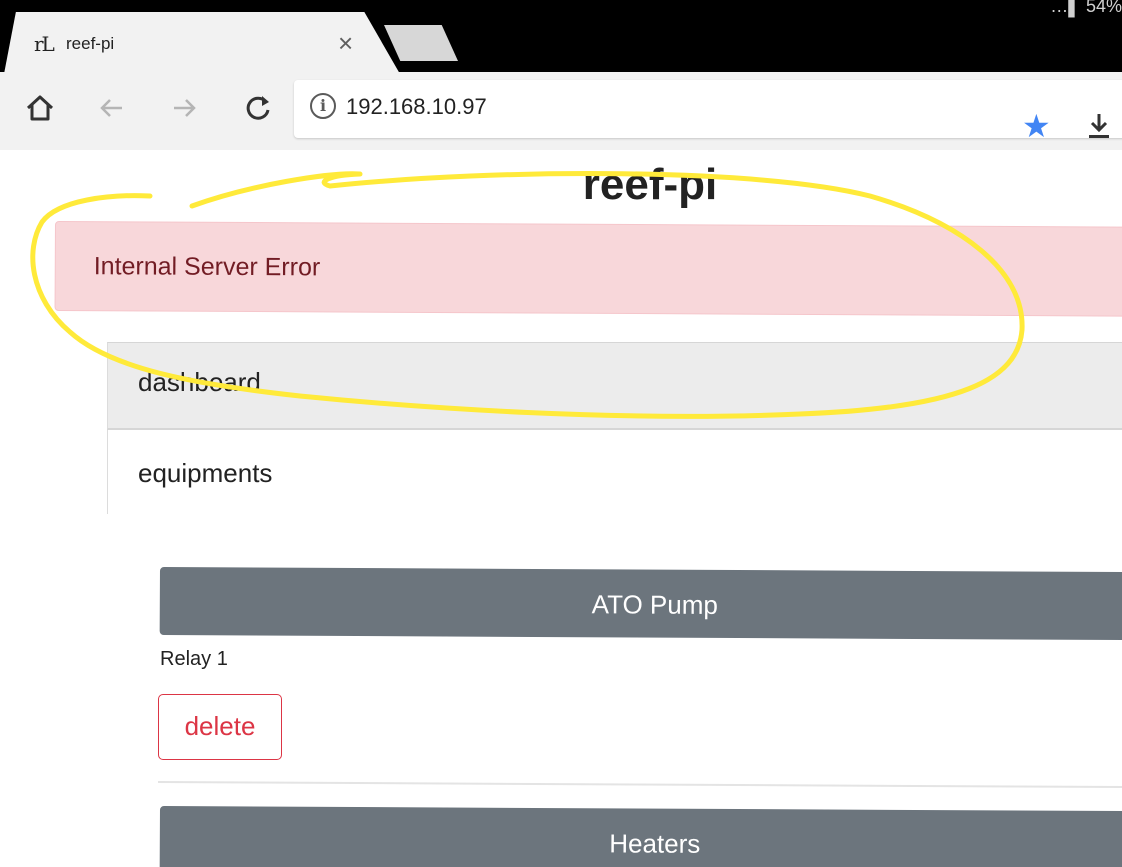 Image resolution: width=1122 pixels, height=867 pixels. Describe the element at coordinates (561, 37) in the screenshot. I see `tab-strip: rL reef-pi × …▌ 54%` at that location.